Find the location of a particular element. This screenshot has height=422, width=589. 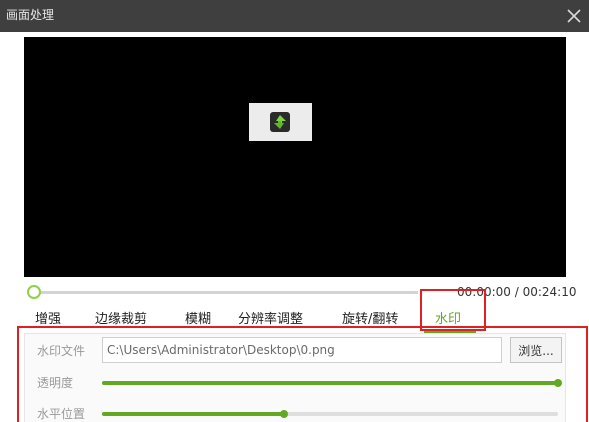

app-logo-icon is located at coordinates (280, 122).